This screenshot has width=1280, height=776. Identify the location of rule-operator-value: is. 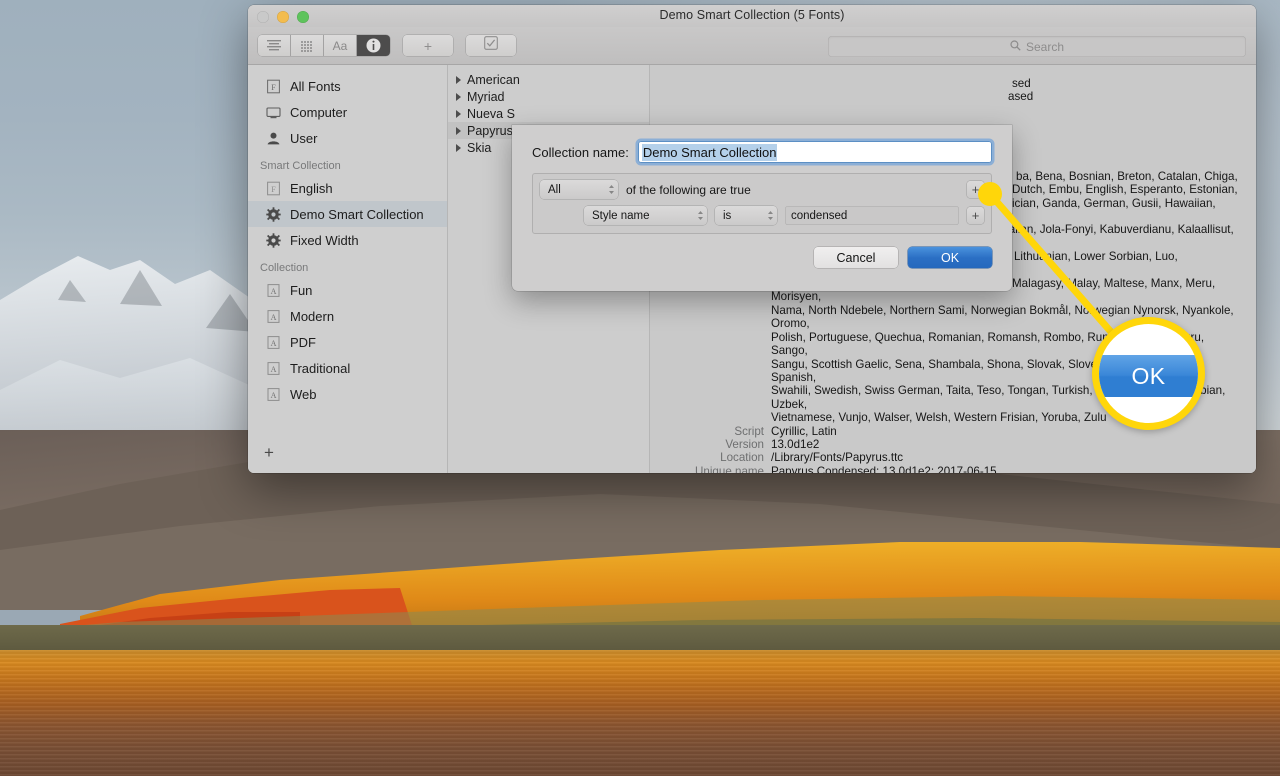
(727, 215).